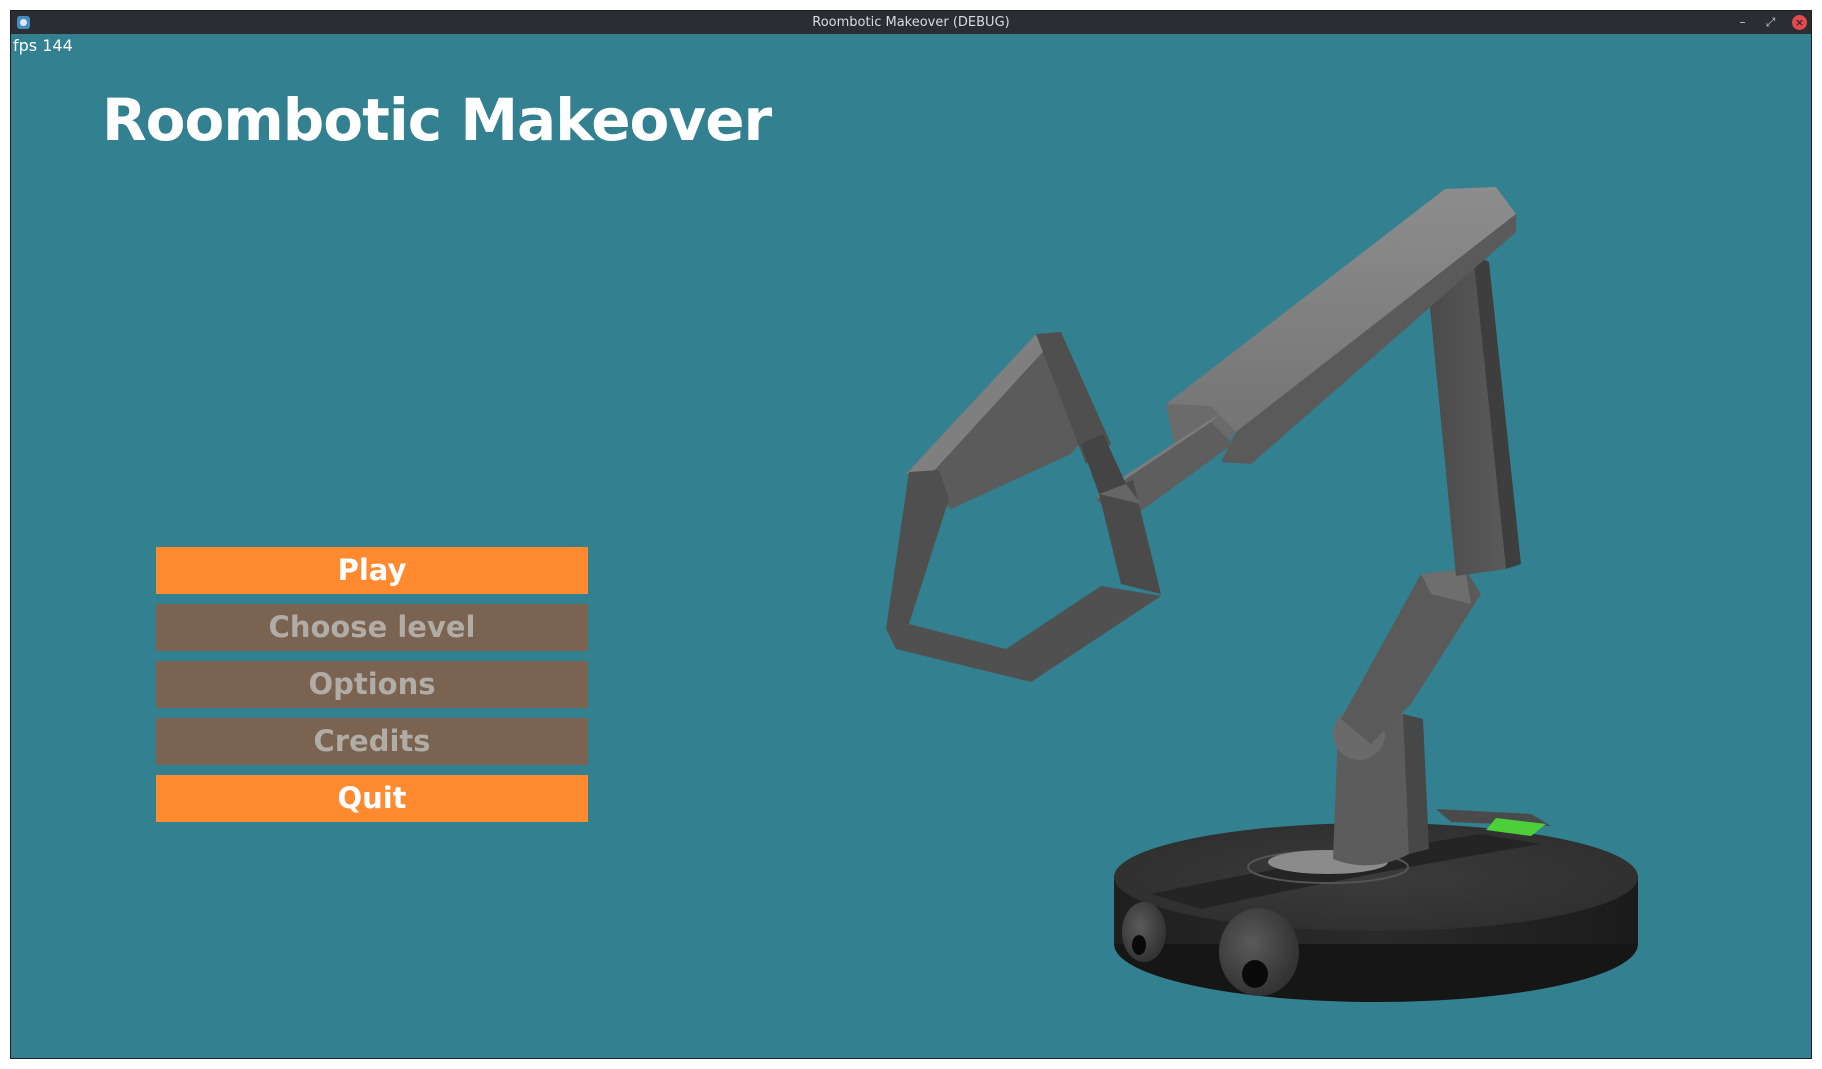 This screenshot has height=1069, width=1822. Describe the element at coordinates (1023, 576) in the screenshot. I see `claw-lower-finger` at that location.